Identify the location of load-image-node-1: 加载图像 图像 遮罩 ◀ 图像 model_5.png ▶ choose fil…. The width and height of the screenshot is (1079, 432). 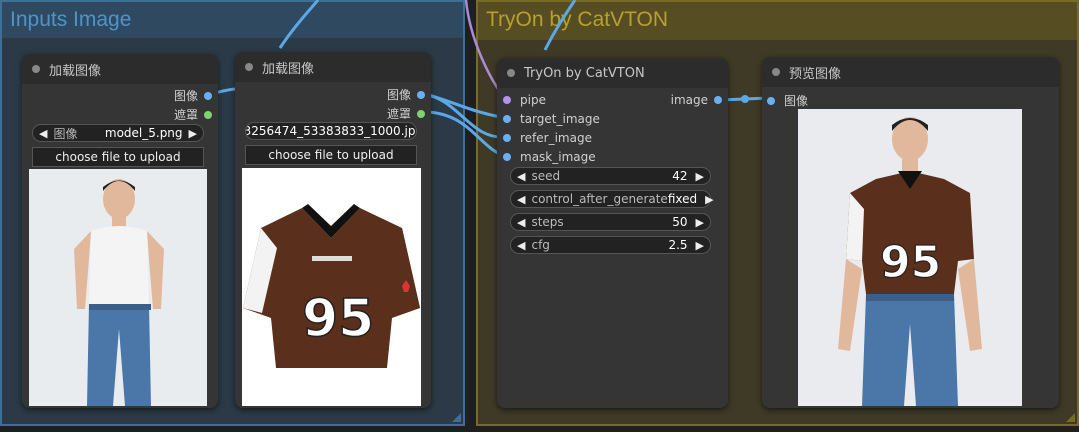
(120, 231).